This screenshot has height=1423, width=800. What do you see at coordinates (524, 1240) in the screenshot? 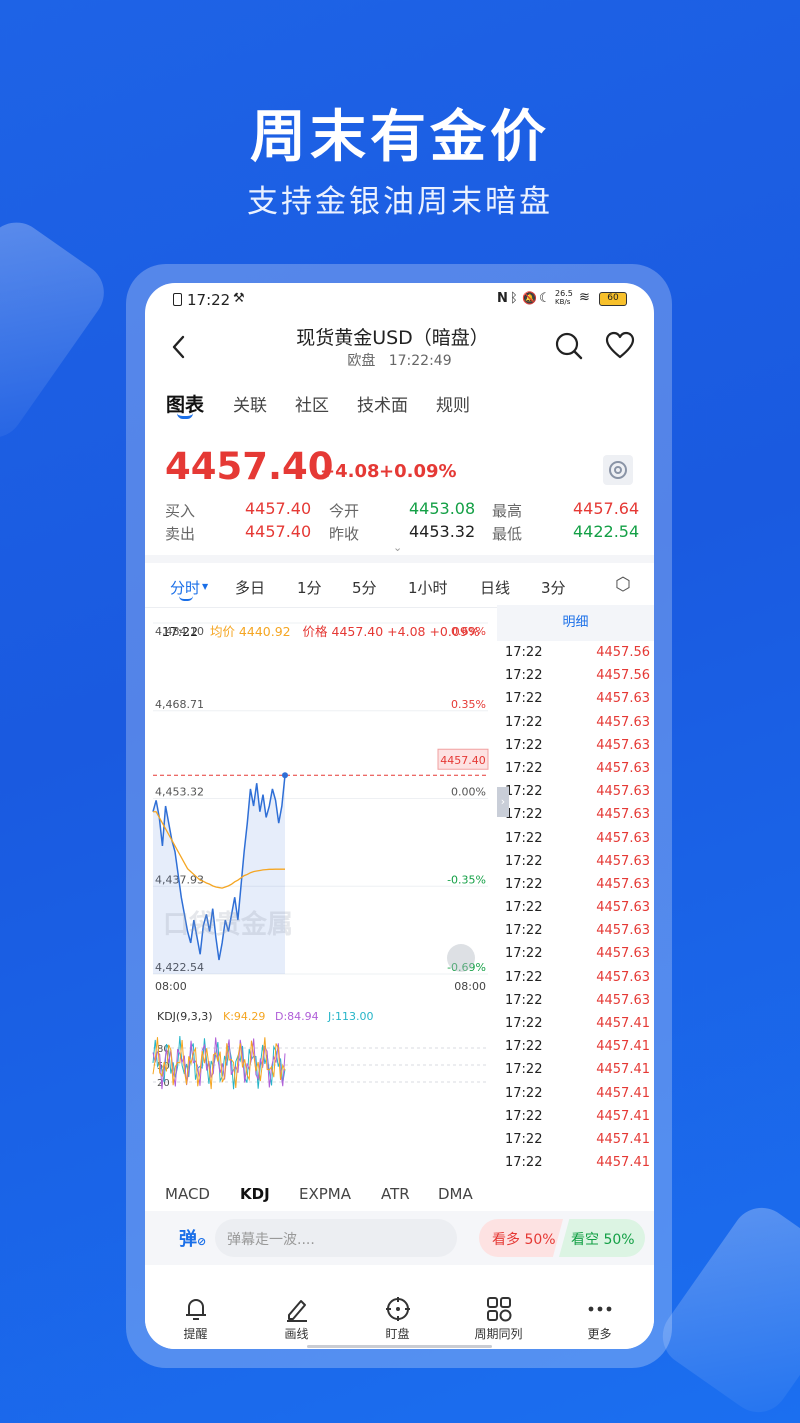
I see `bull-vote-label: 看多 50%` at bounding box center [524, 1240].